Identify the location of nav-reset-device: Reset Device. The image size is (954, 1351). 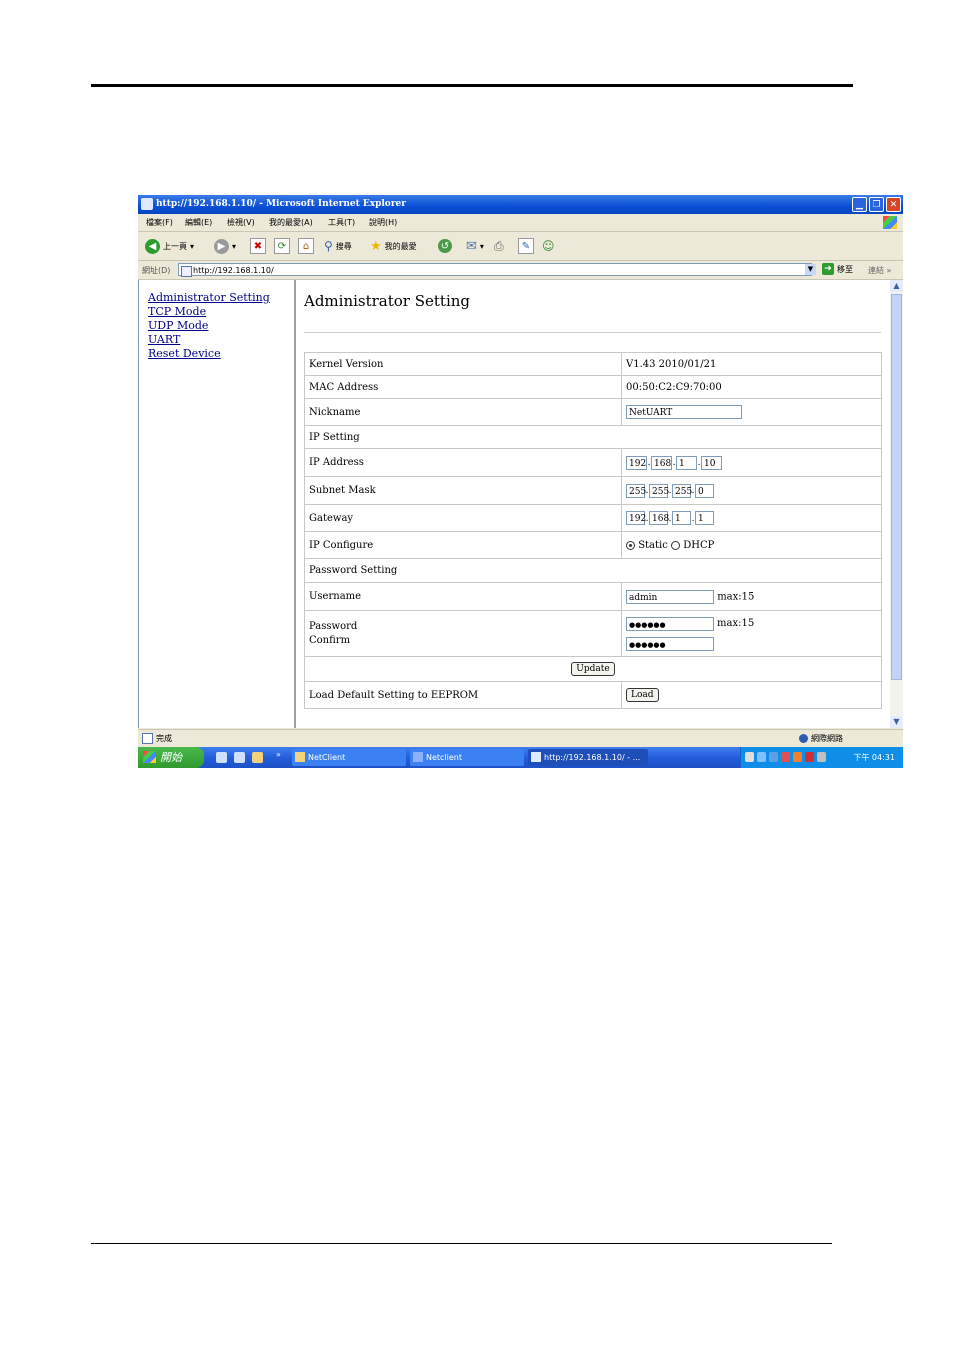
(184, 353).